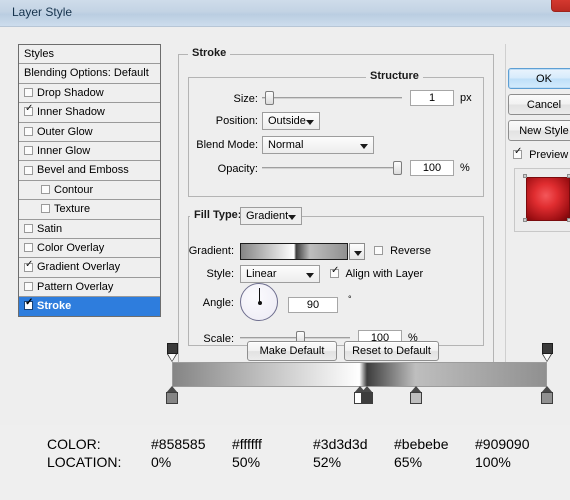 The height and width of the screenshot is (500, 570). I want to click on reverse-checkbox: Reverse, so click(402, 251).